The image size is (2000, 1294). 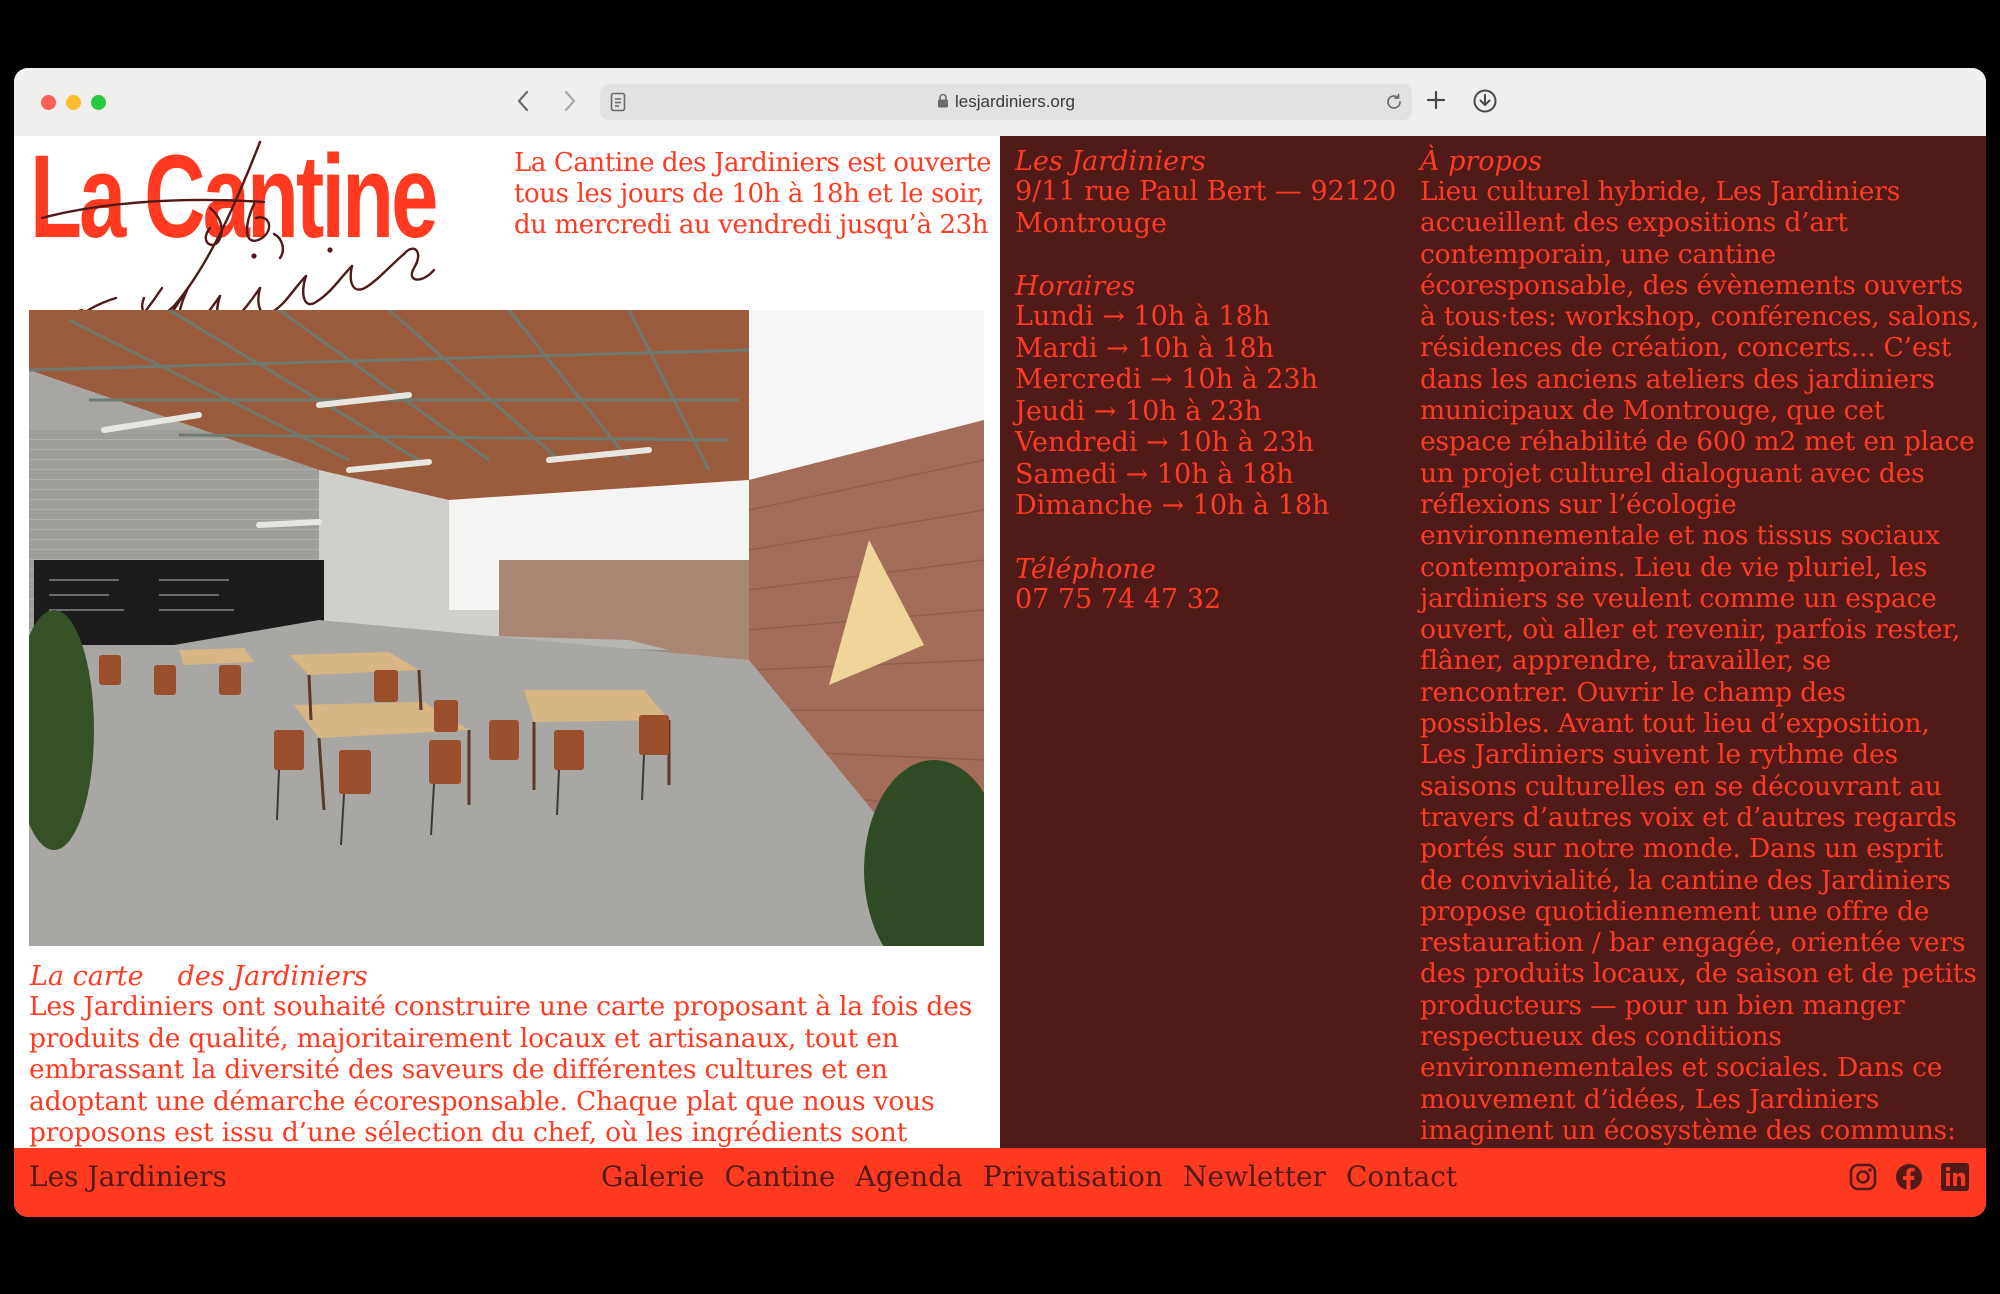 I want to click on phone-number: 07 75 74 47 32, so click(x=1210, y=600).